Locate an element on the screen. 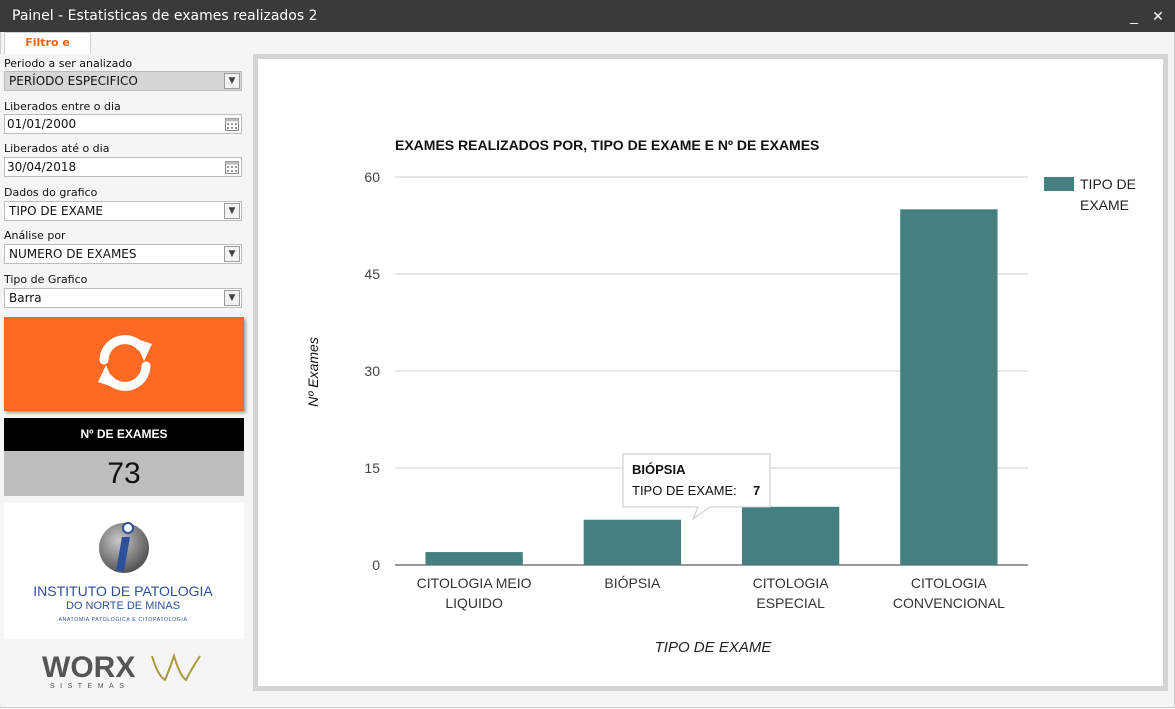  x-tick-label: CONVENCIONAL is located at coordinates (949, 603).